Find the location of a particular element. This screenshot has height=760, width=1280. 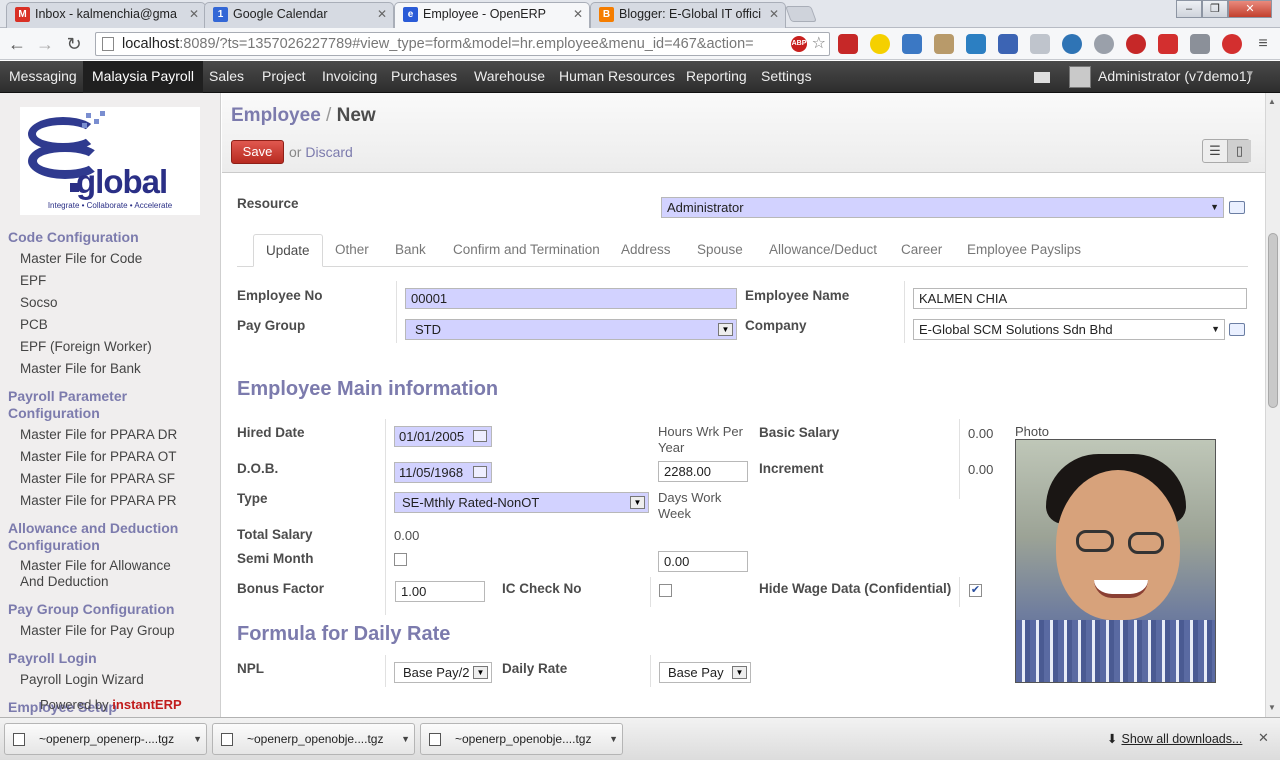

extension-opera-icon is located at coordinates (1232, 44).